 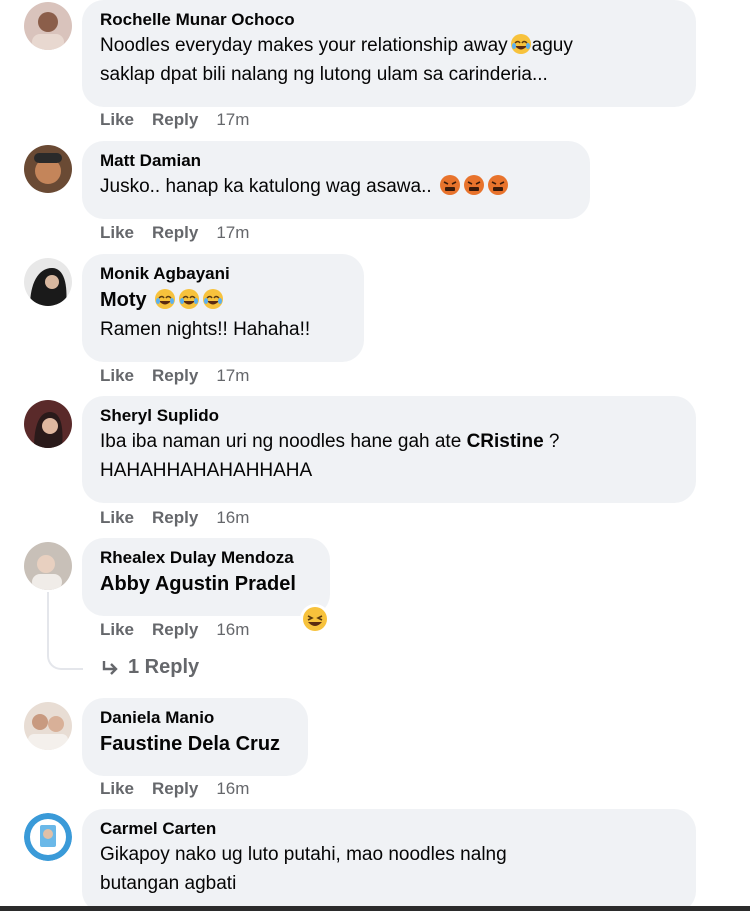 I want to click on comment-text: Ramen nights!! Hahaha!!, so click(x=205, y=329).